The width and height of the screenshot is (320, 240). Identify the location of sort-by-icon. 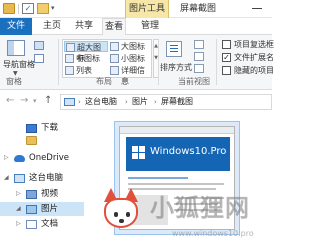
(174, 49).